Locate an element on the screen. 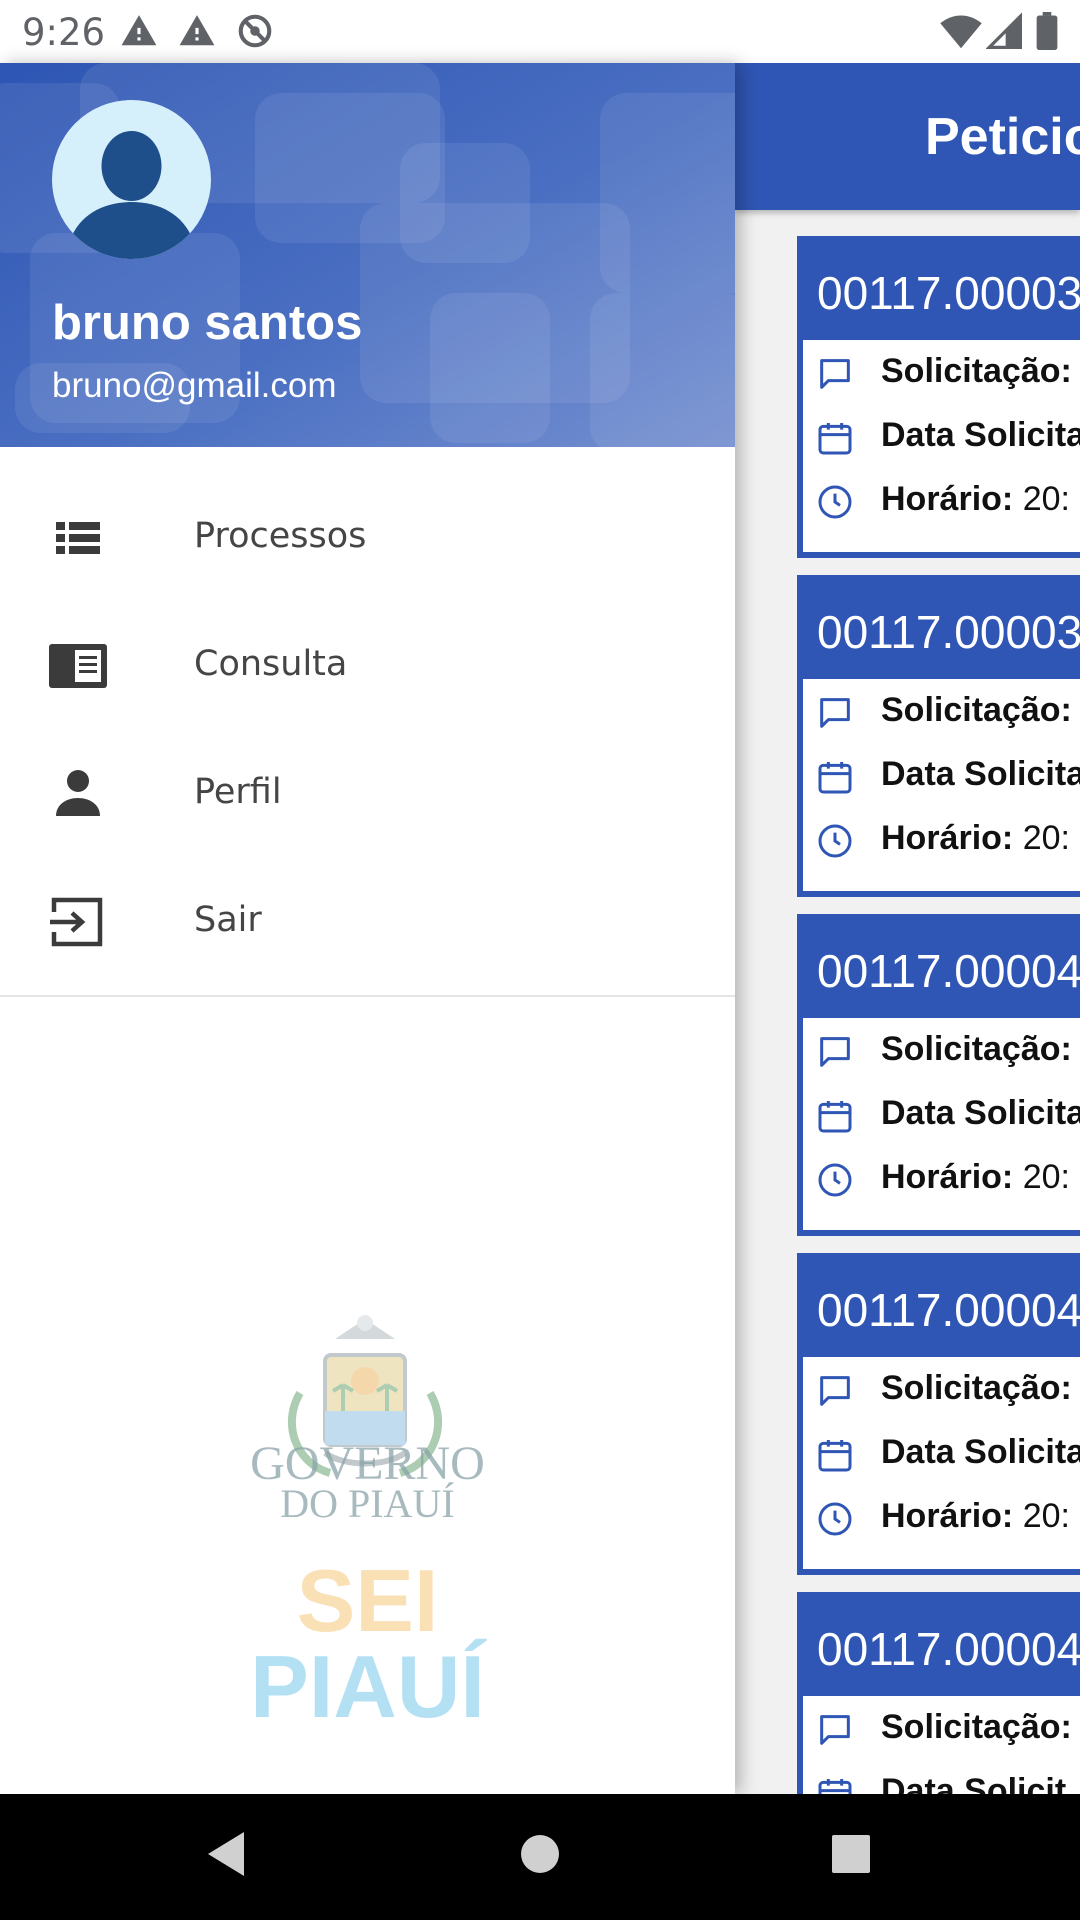 This screenshot has width=1080, height=1920. menu-item-label: Processos is located at coordinates (280, 536).